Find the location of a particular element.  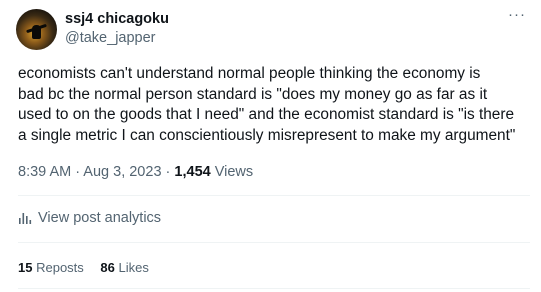

view-analytics-label: View post analytics is located at coordinates (100, 218).